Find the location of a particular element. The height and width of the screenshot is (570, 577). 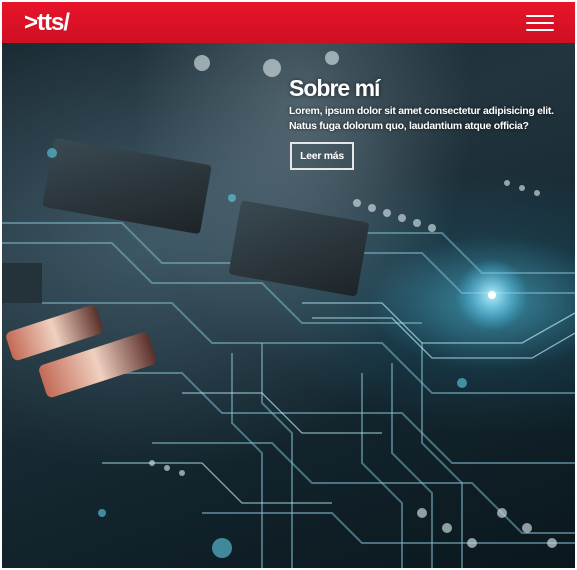

top-navbar: >tts/ is located at coordinates (288, 22).